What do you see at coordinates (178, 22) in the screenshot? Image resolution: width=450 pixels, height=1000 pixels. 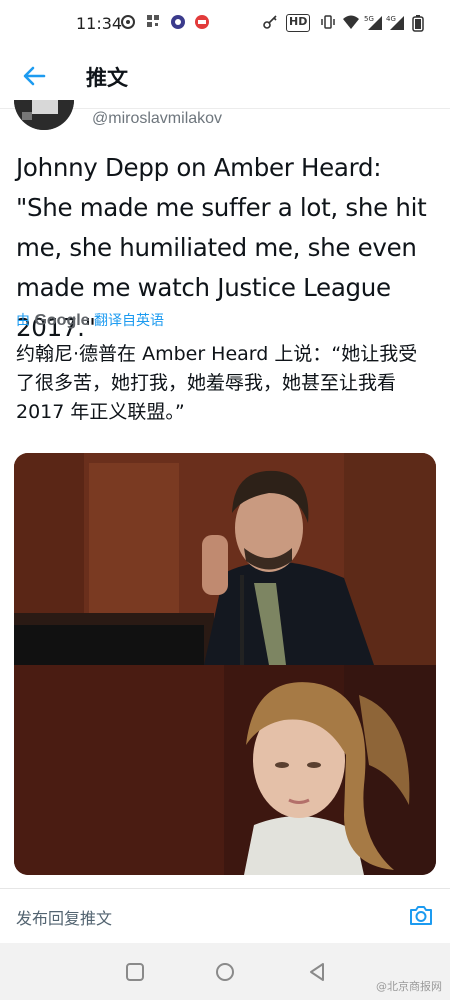 I see `vpn-icon` at bounding box center [178, 22].